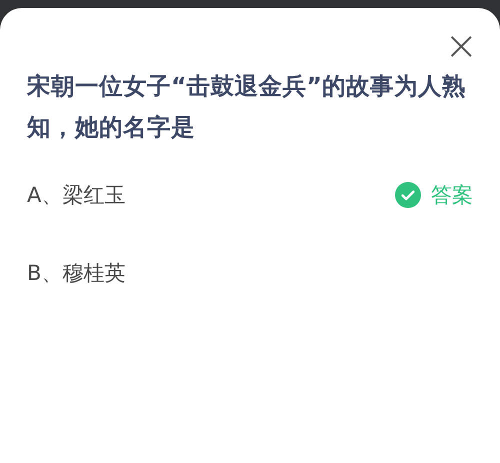 This screenshot has width=500, height=463. I want to click on option-text: A、梁红玉, so click(76, 195).